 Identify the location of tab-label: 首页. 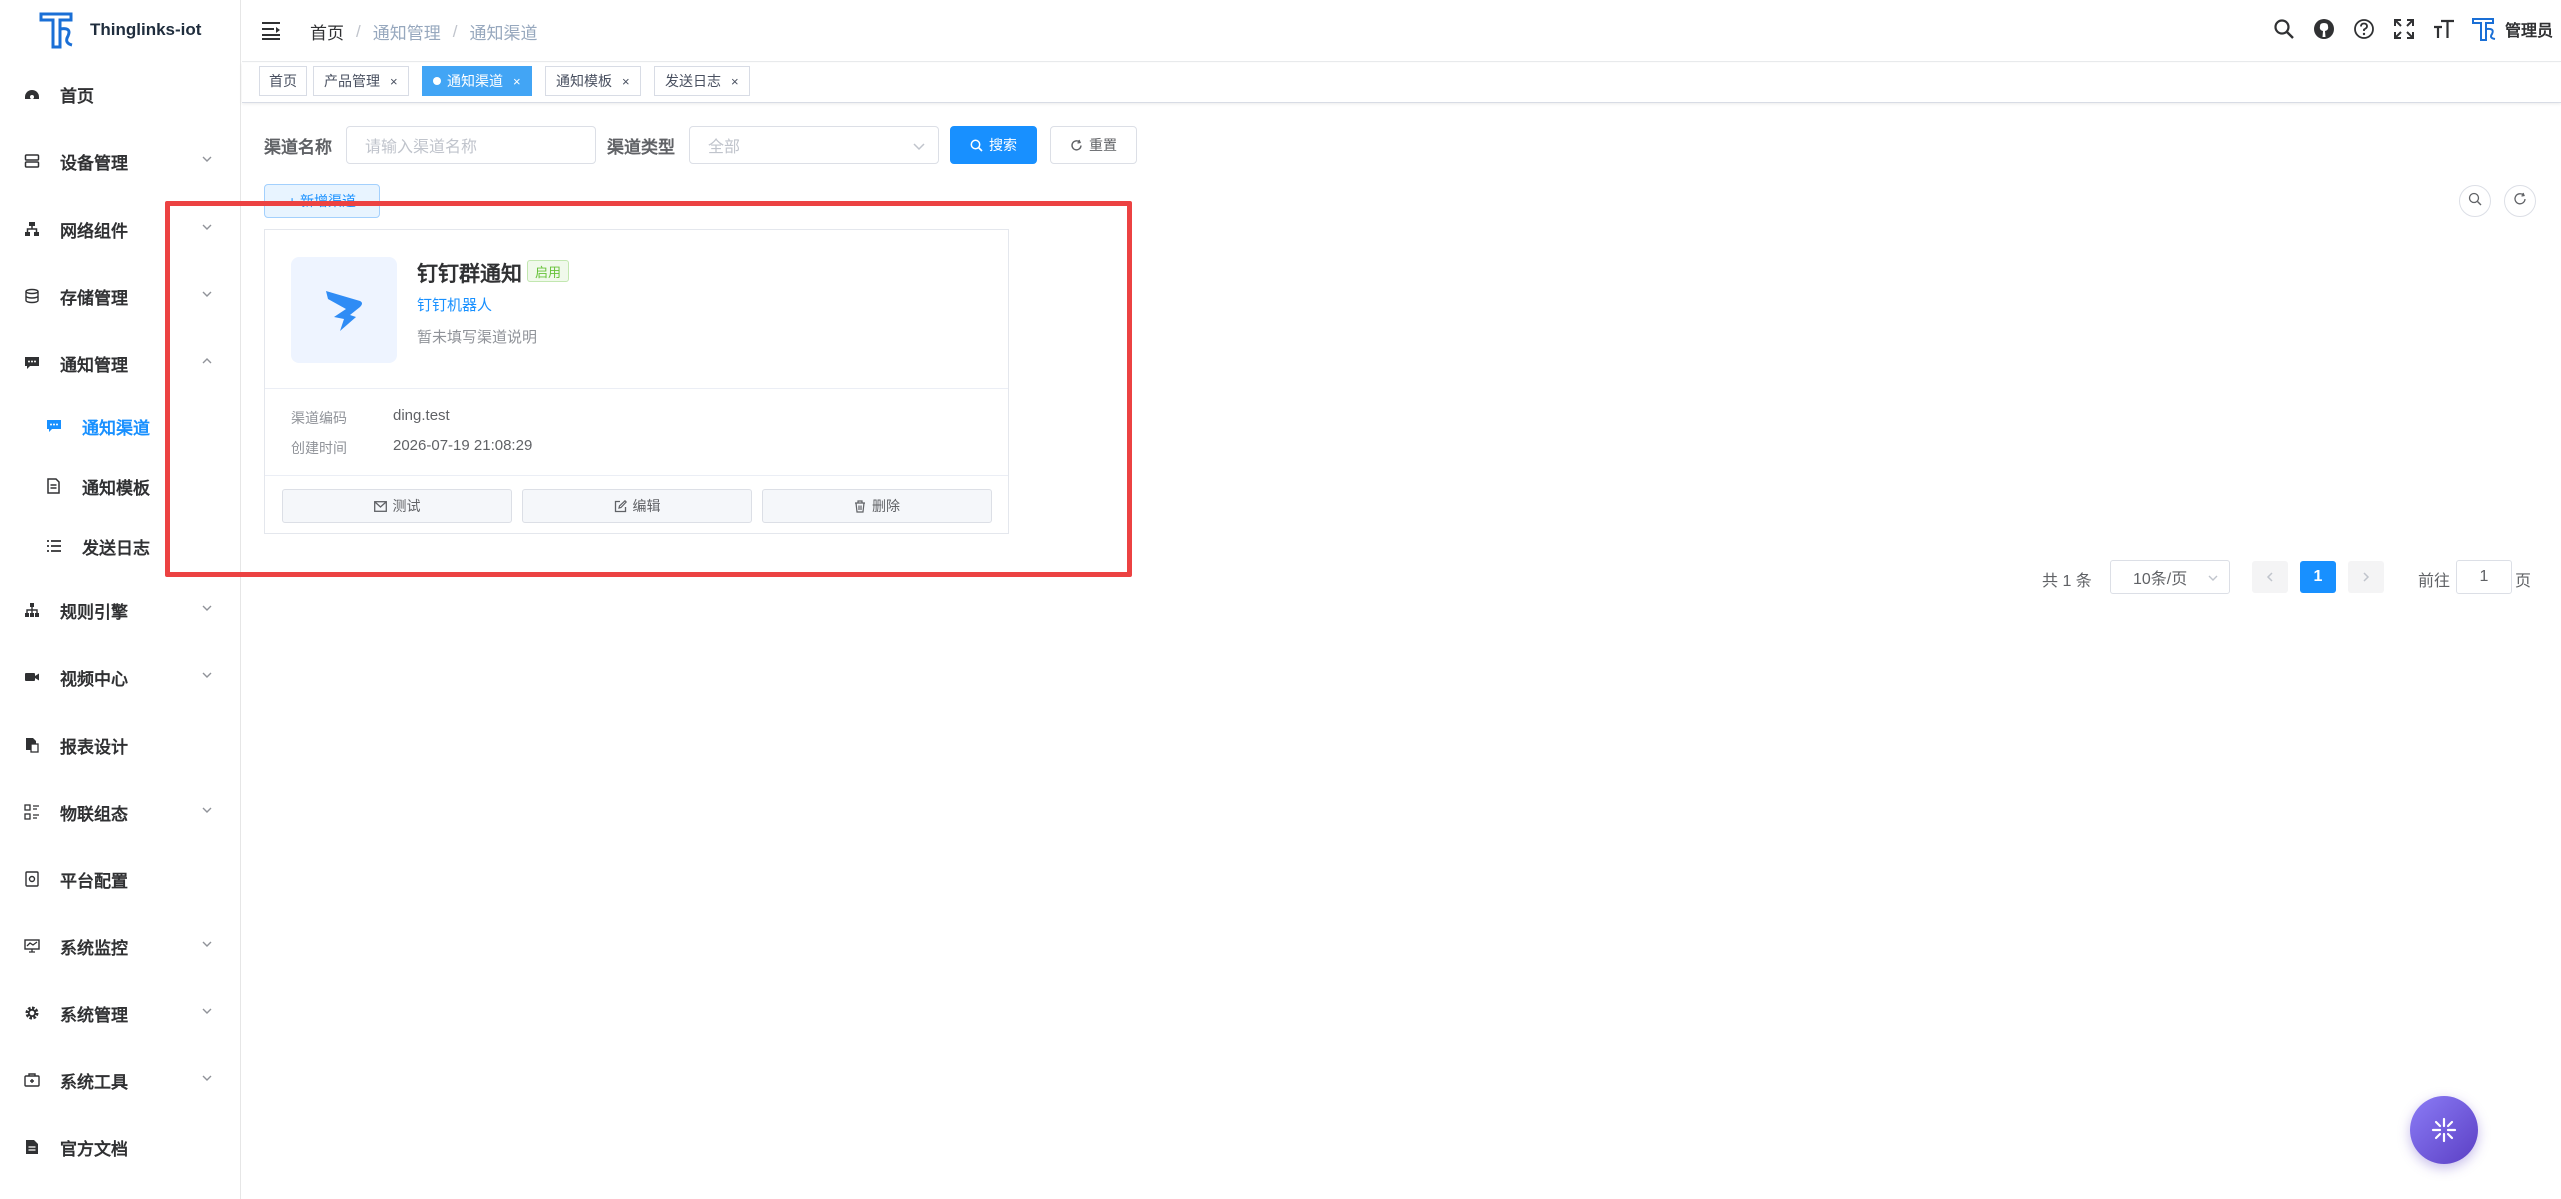
(283, 81).